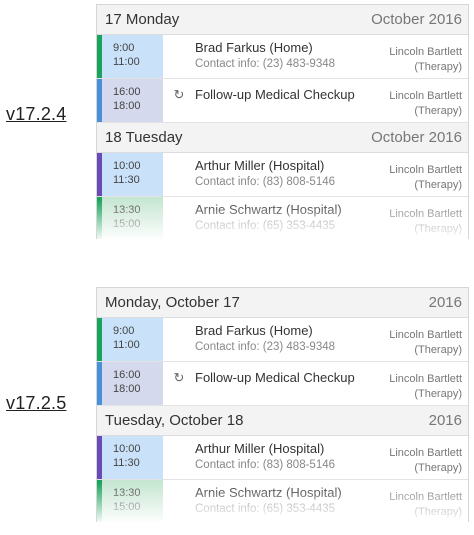 The height and width of the screenshot is (535, 474). Describe the element at coordinates (282, 138) in the screenshot. I see `day-header: 18 Tuesday October 2016` at that location.